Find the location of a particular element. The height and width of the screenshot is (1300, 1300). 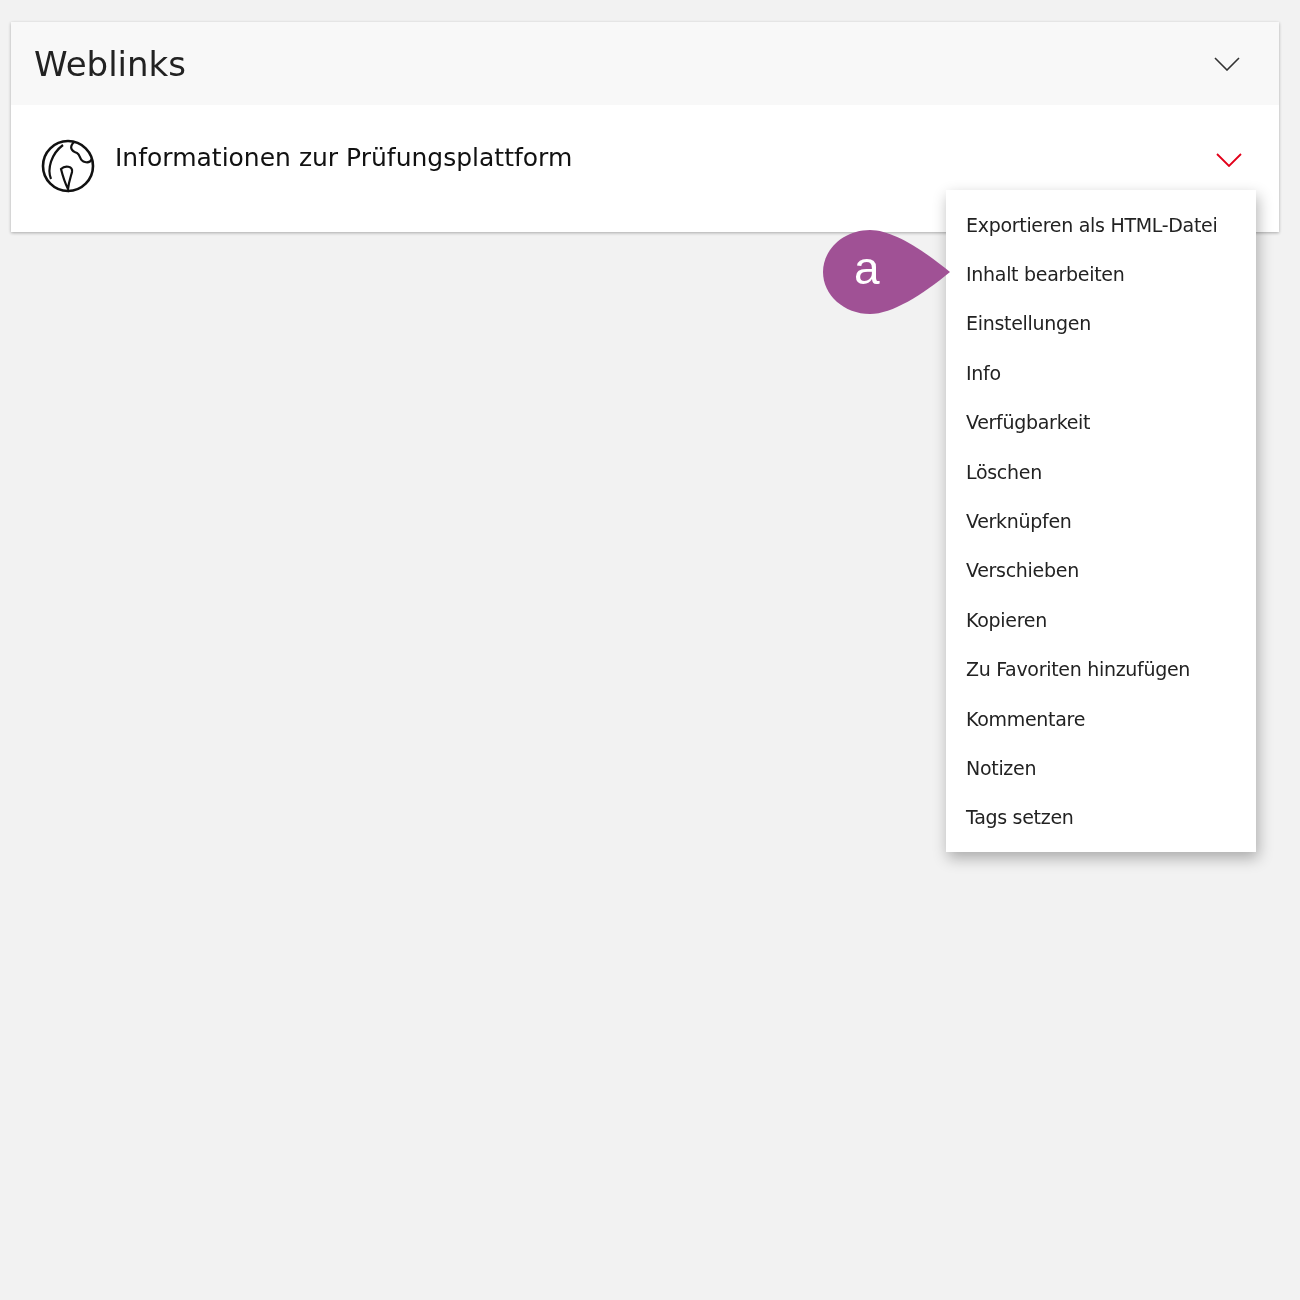

menu-item: Verfügbarkeit is located at coordinates (1101, 422).